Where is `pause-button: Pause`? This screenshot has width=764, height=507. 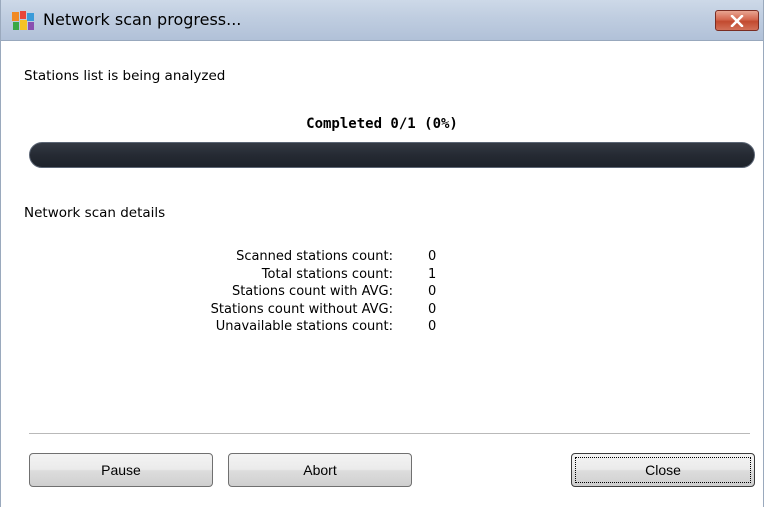
pause-button: Pause is located at coordinates (121, 470).